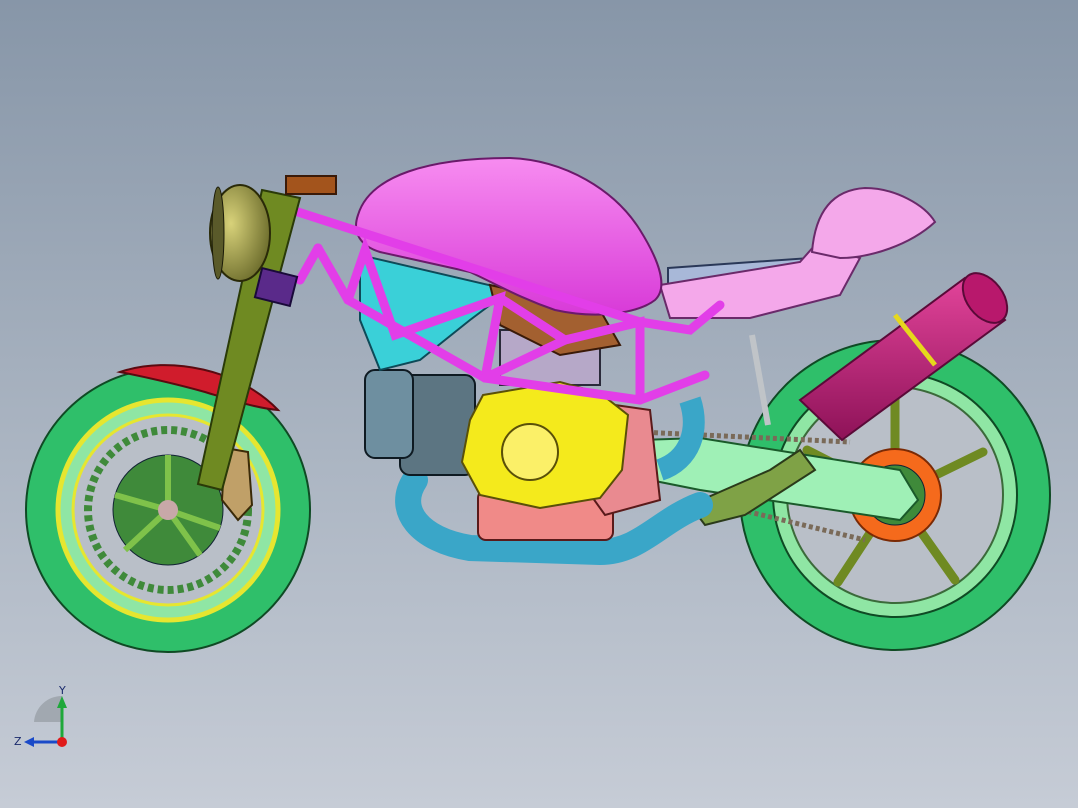 This screenshot has width=1078, height=808. Describe the element at coordinates (168, 510) in the screenshot. I see `front-wheel` at that location.